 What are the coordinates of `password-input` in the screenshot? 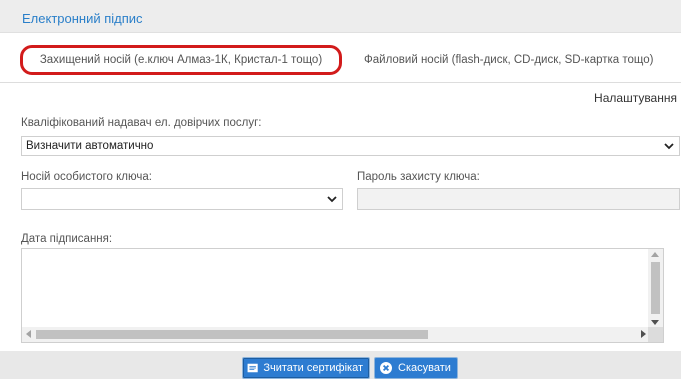 It's located at (518, 199).